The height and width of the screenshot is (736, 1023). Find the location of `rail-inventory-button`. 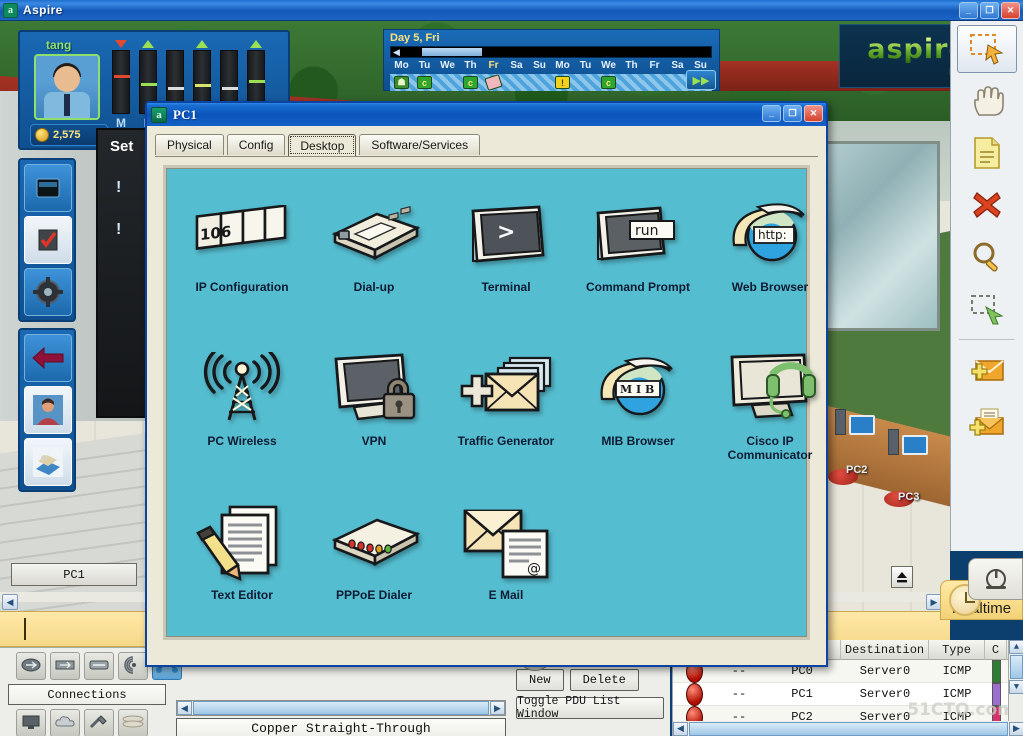

rail-inventory-button is located at coordinates (48, 462).